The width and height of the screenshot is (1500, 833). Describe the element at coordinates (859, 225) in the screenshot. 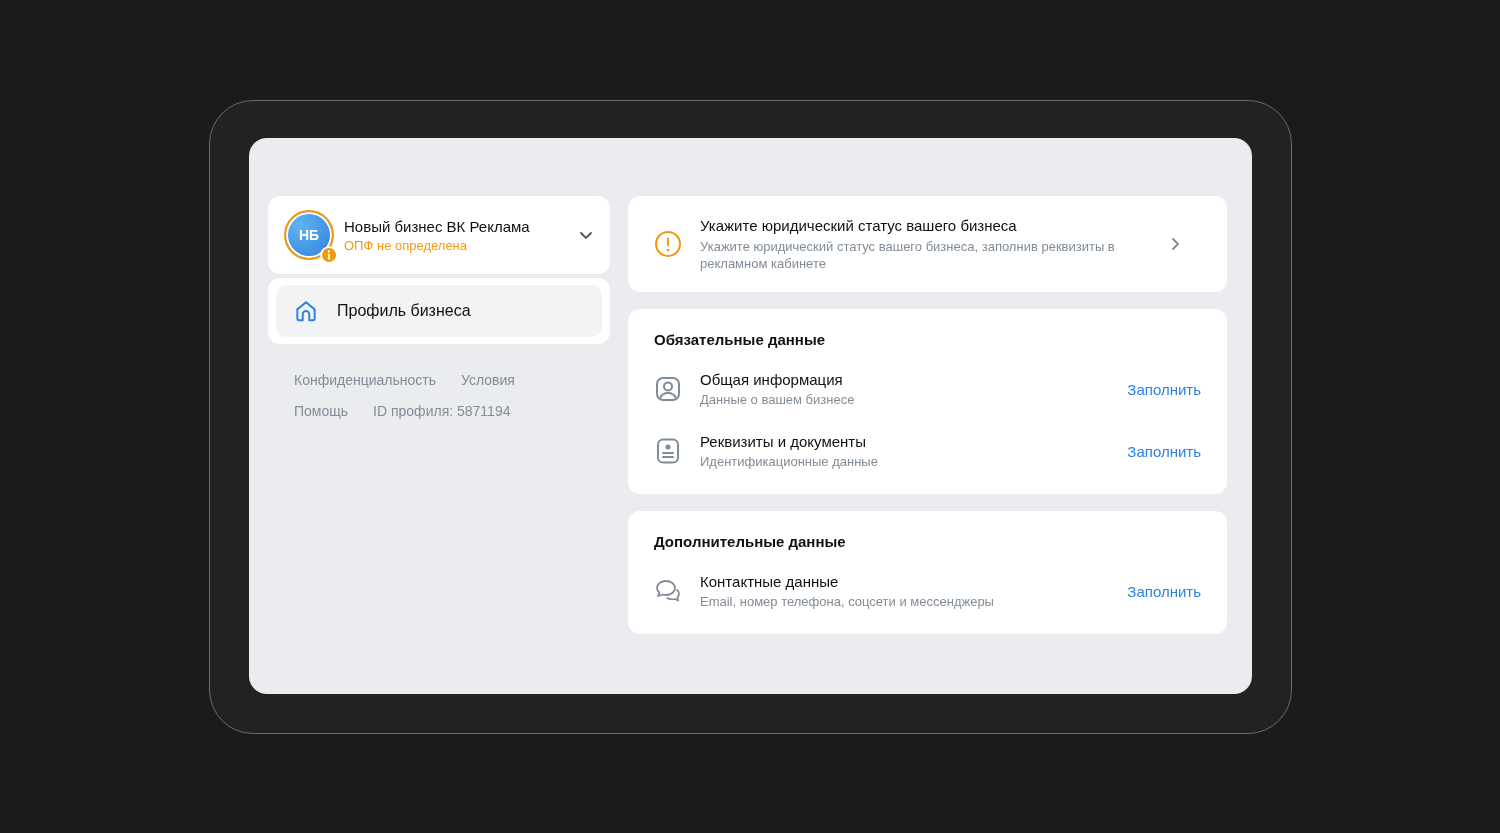

I see `alert-title: Укажите юридический статус вашего бизнеса` at that location.